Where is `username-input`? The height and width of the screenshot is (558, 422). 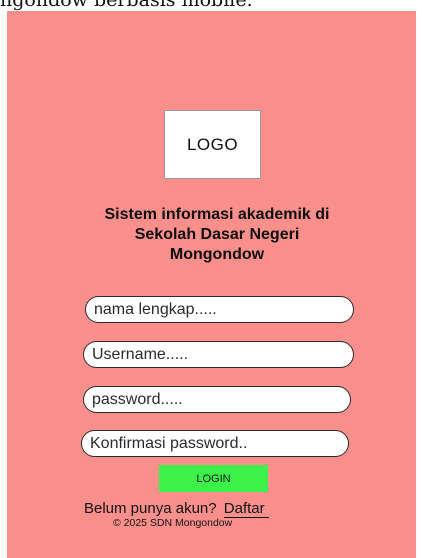
username-input is located at coordinates (218, 354).